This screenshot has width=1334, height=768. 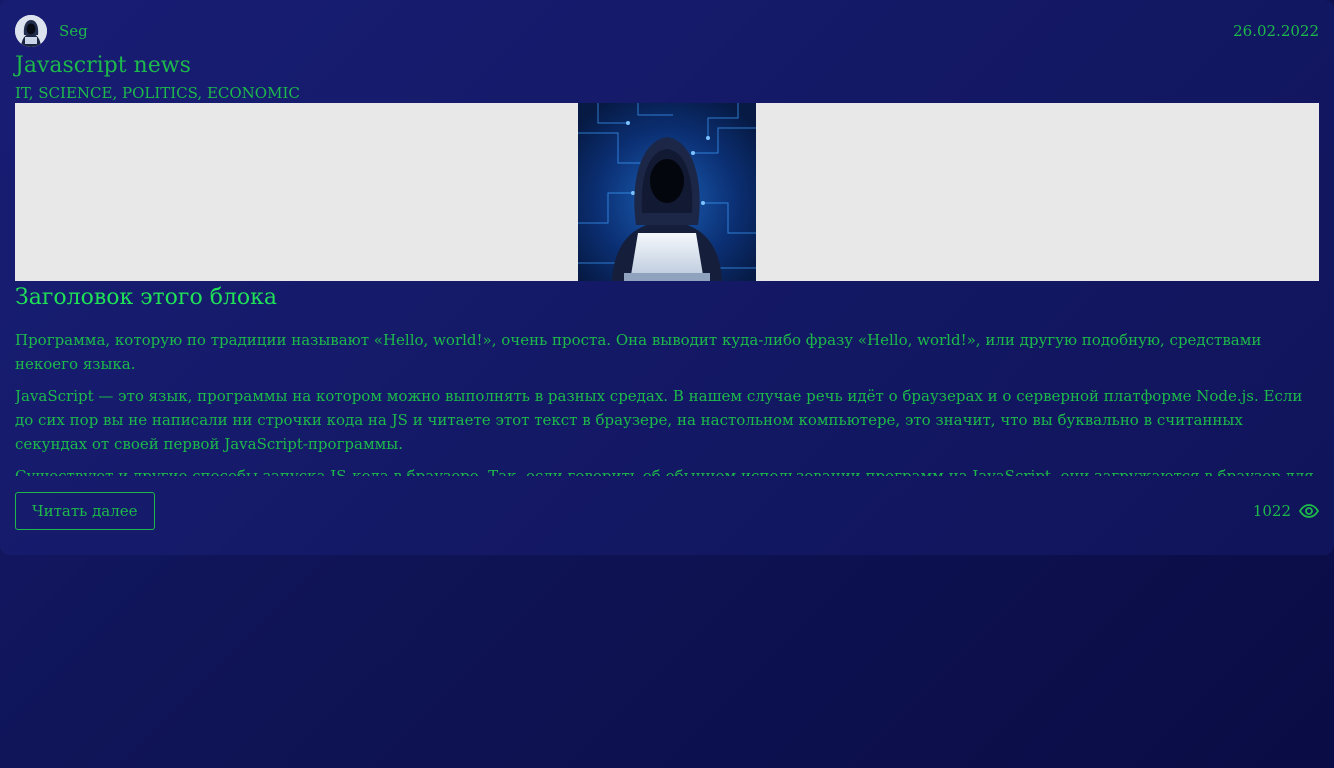 What do you see at coordinates (667, 66) in the screenshot?
I see `post-title: Javascript news` at bounding box center [667, 66].